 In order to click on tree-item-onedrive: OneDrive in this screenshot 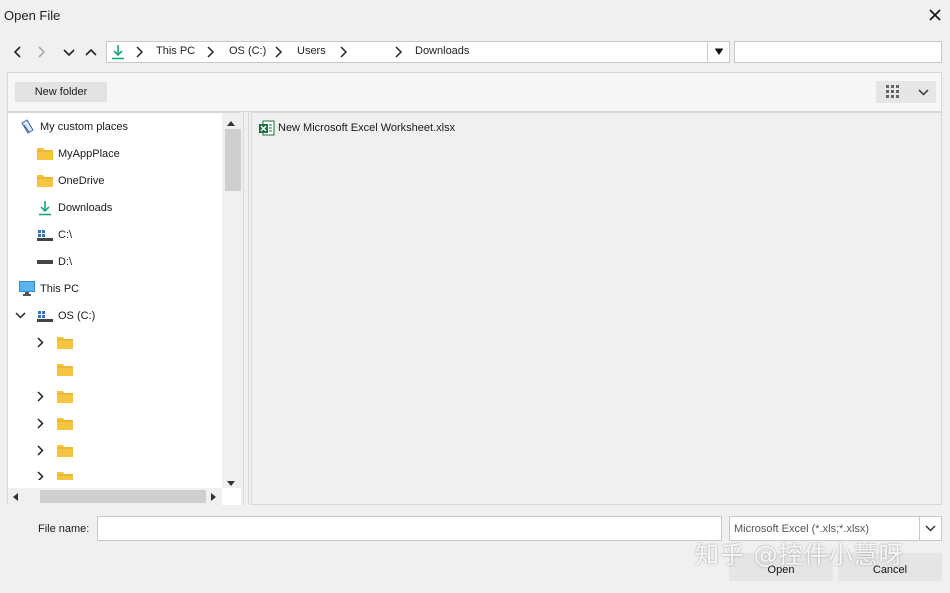, I will do `click(115, 180)`.